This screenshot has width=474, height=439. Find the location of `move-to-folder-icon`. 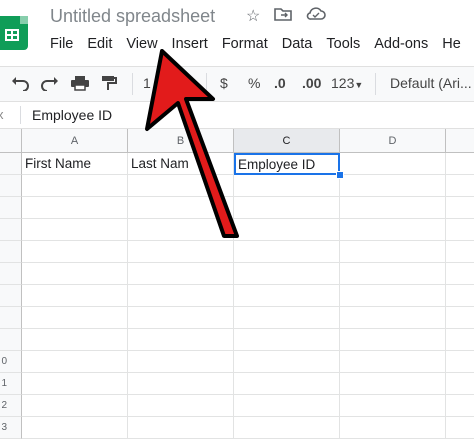

move-to-folder-icon is located at coordinates (283, 16).